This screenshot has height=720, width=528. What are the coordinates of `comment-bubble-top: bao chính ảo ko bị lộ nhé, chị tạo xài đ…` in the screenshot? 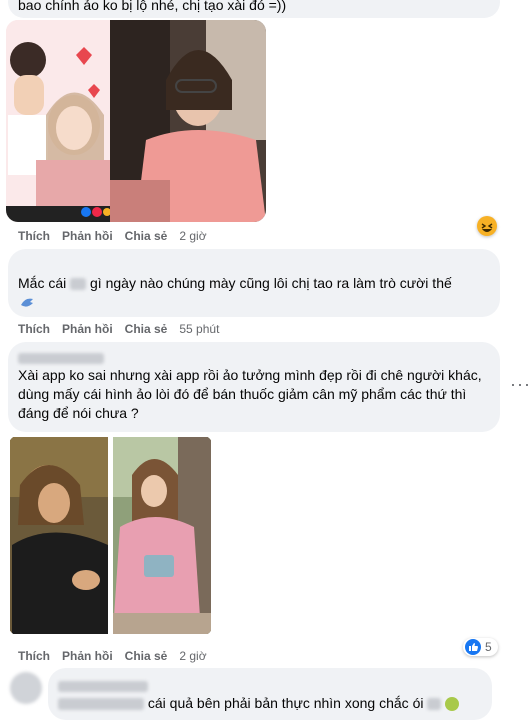 It's located at (254, 9).